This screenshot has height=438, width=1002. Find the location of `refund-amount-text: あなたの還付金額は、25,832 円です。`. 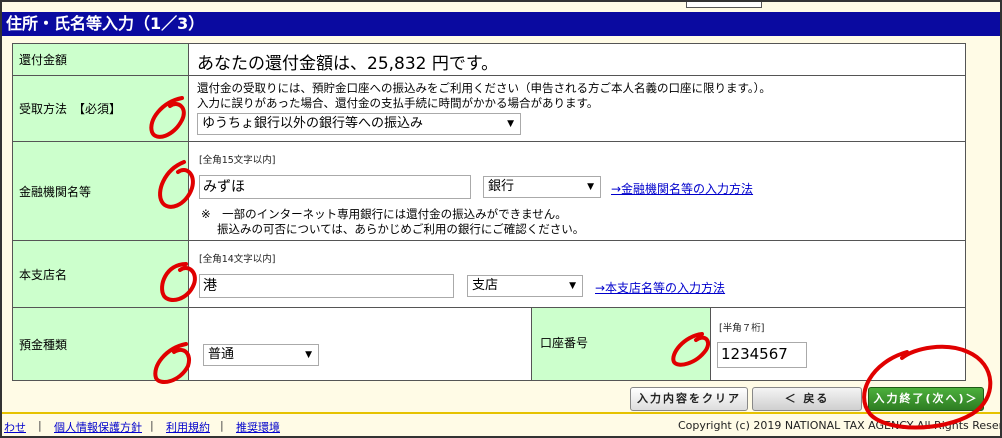

refund-amount-text: あなたの還付金額は、25,832 円です。 is located at coordinates (348, 64).